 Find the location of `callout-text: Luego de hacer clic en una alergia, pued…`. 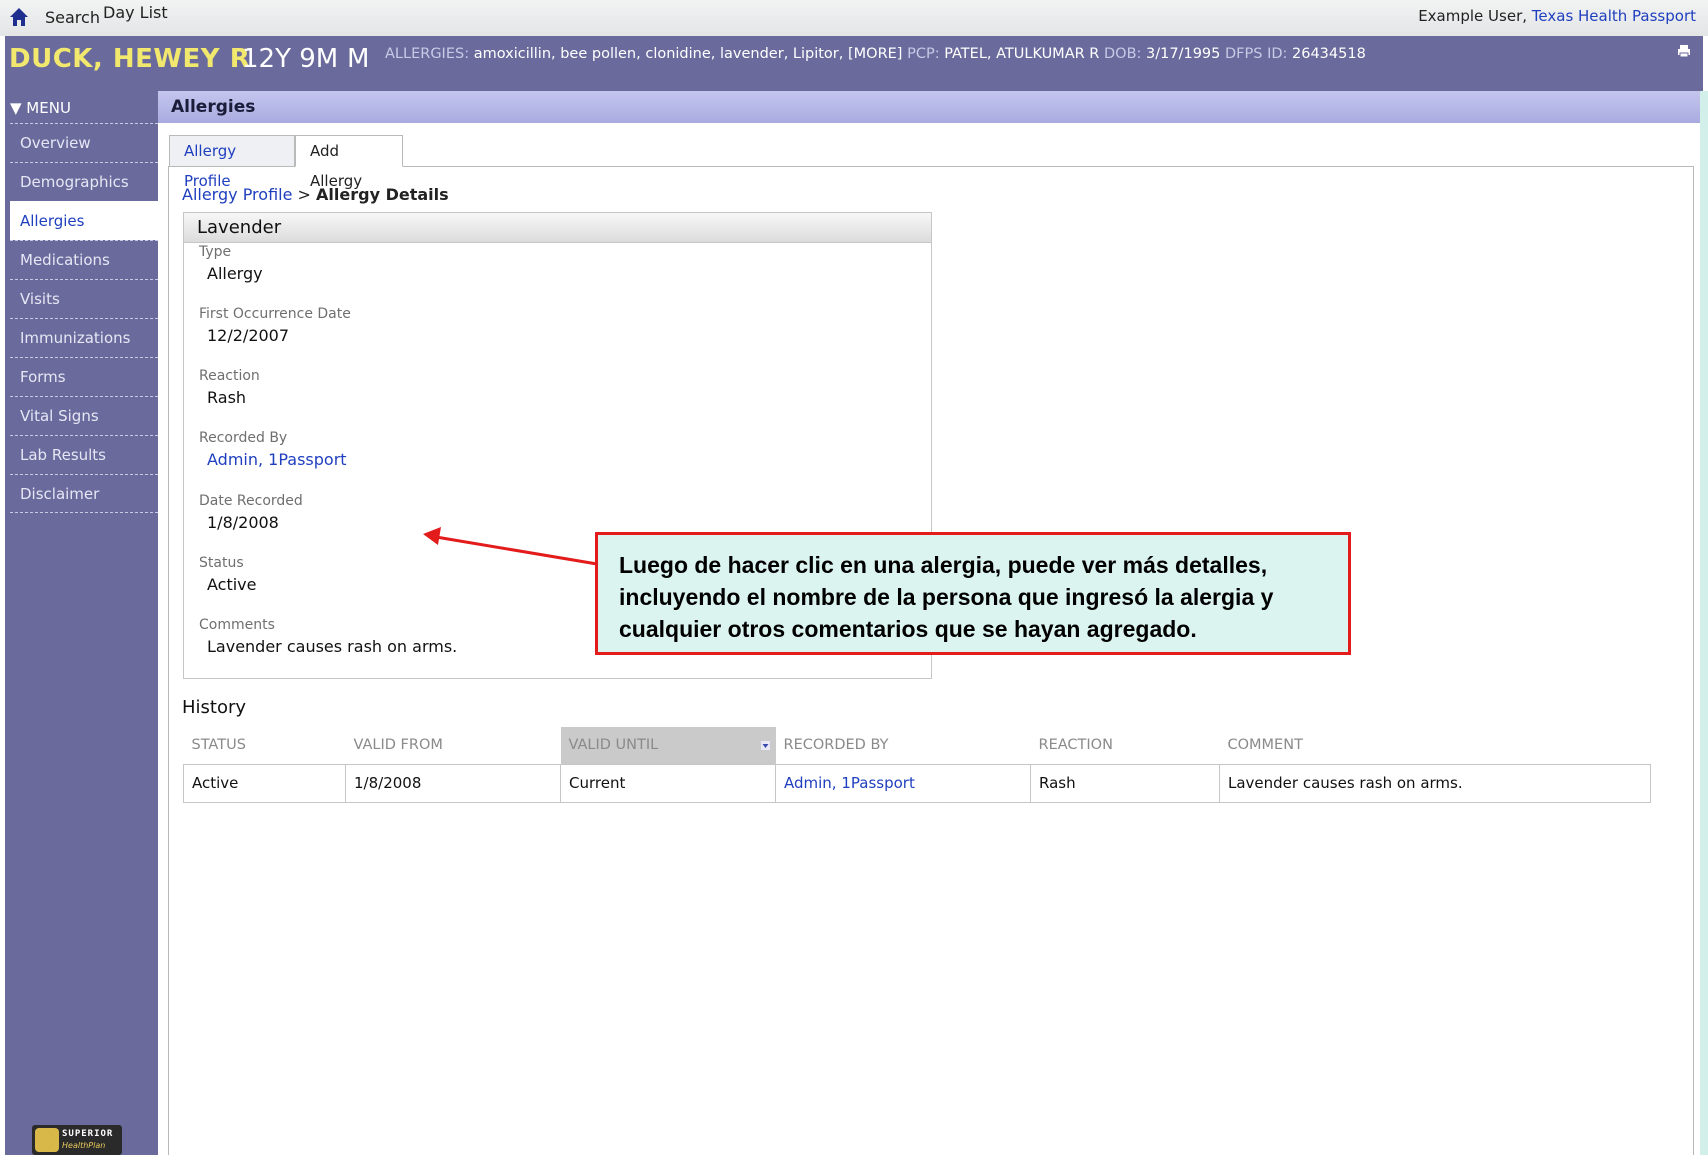

callout-text: Luego de hacer clic en una alergia, pued… is located at coordinates (946, 597).